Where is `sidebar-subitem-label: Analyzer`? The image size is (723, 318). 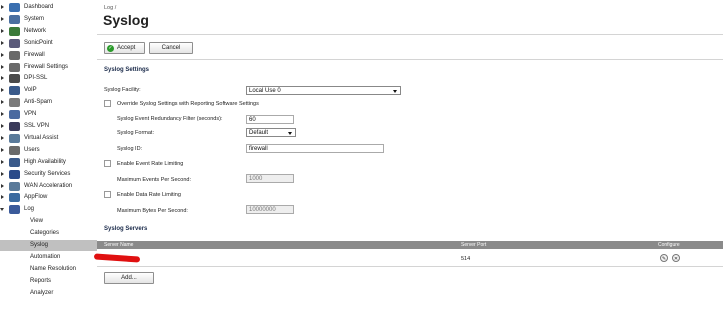 sidebar-subitem-label: Analyzer is located at coordinates (42, 292).